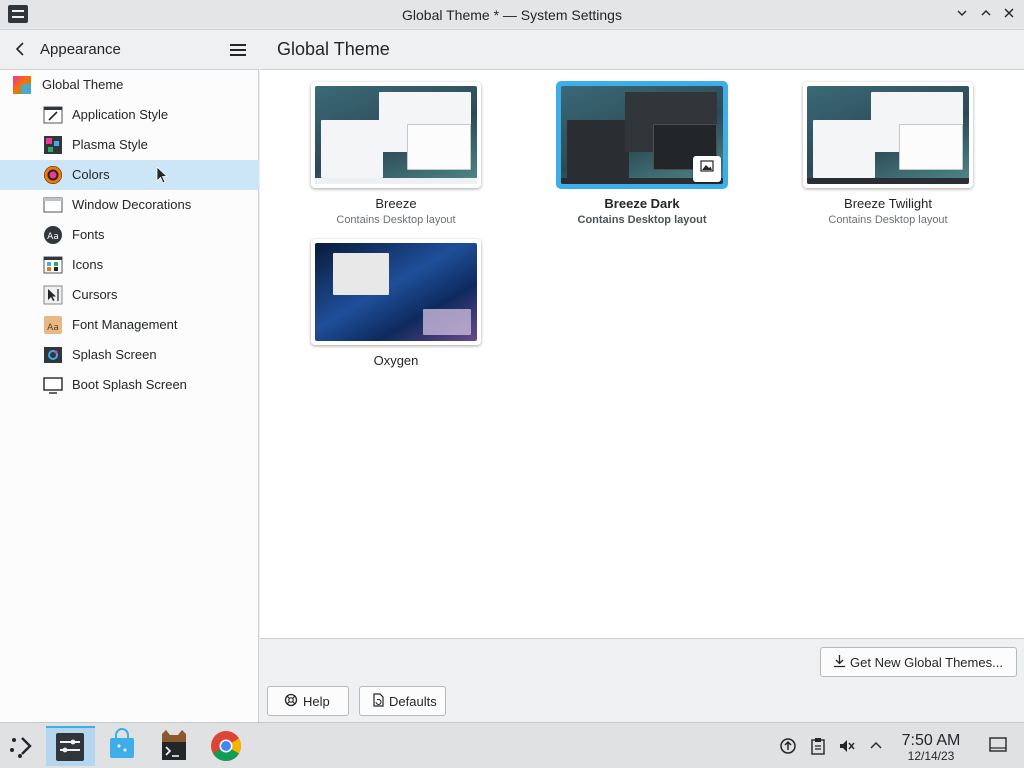 This screenshot has width=1024, height=768. I want to click on help-icon, so click(291, 701).